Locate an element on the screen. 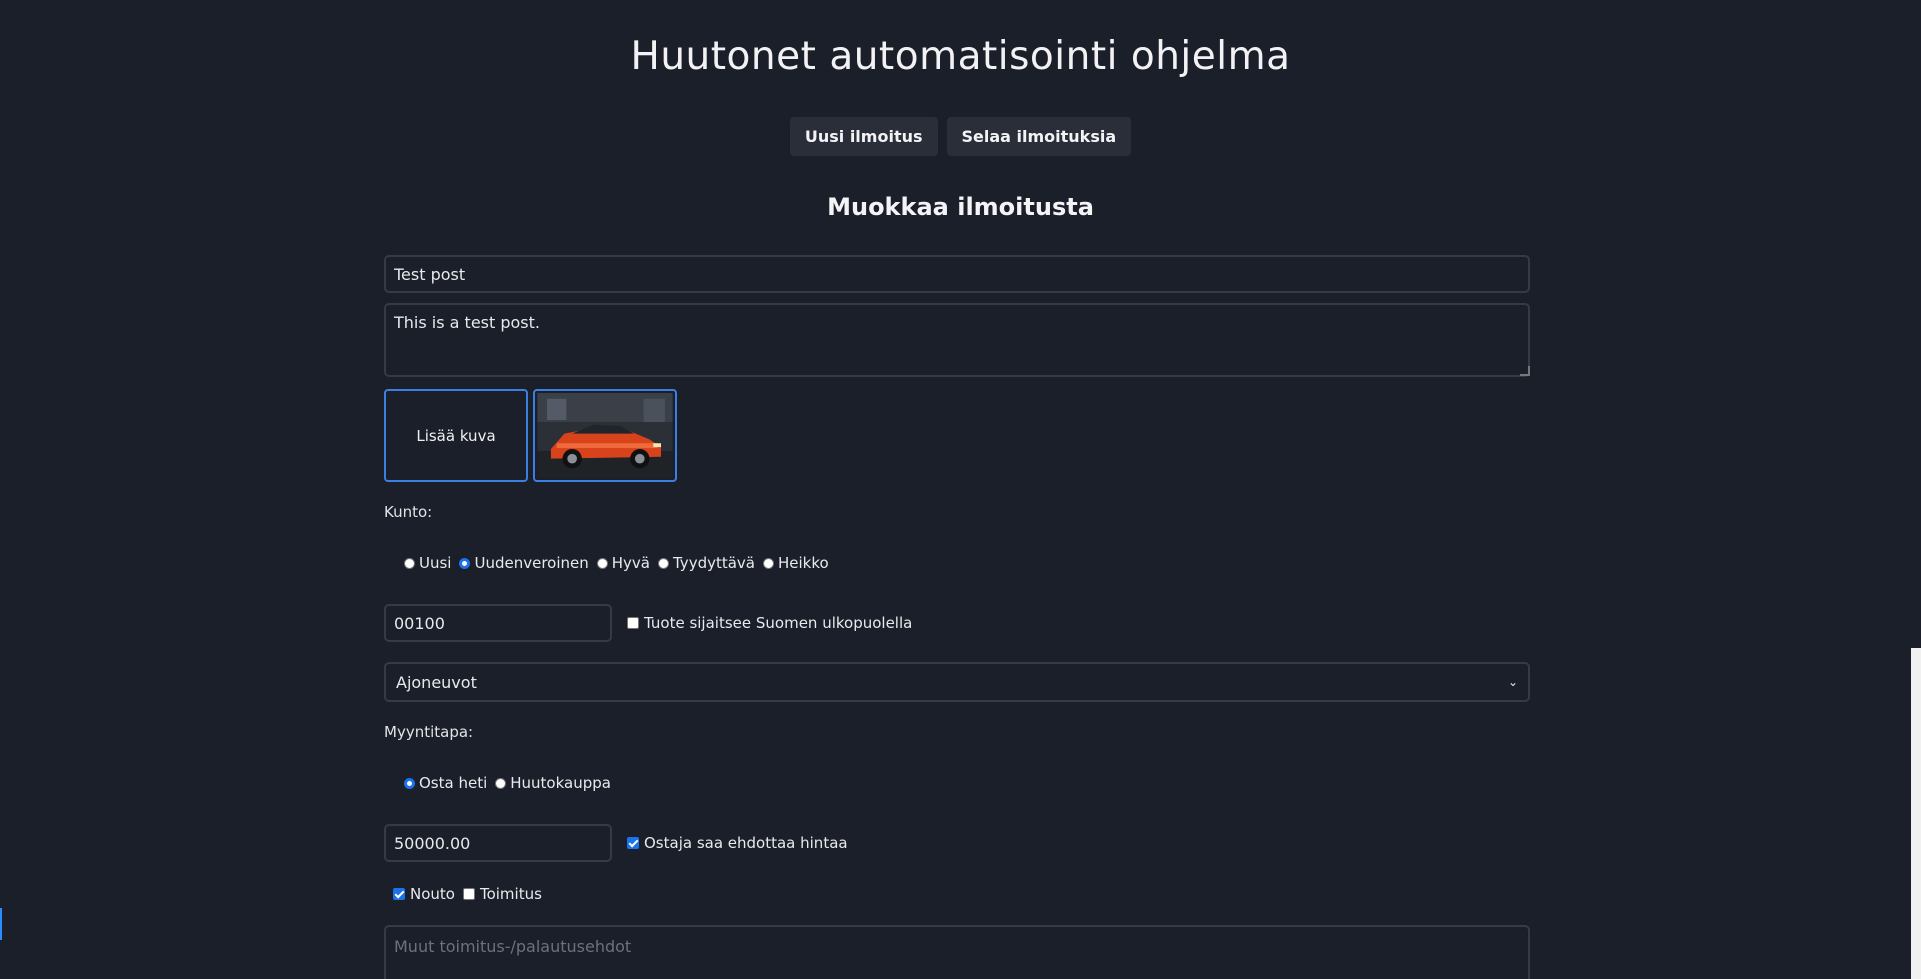 The height and width of the screenshot is (979, 1921). scrollbar-thumb is located at coordinates (1916, 813).